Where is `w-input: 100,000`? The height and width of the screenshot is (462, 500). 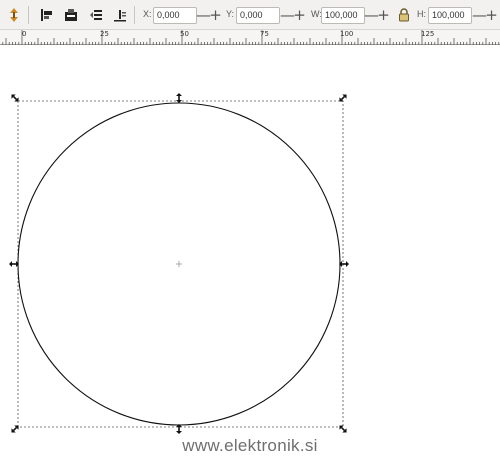 w-input: 100,000 is located at coordinates (343, 15).